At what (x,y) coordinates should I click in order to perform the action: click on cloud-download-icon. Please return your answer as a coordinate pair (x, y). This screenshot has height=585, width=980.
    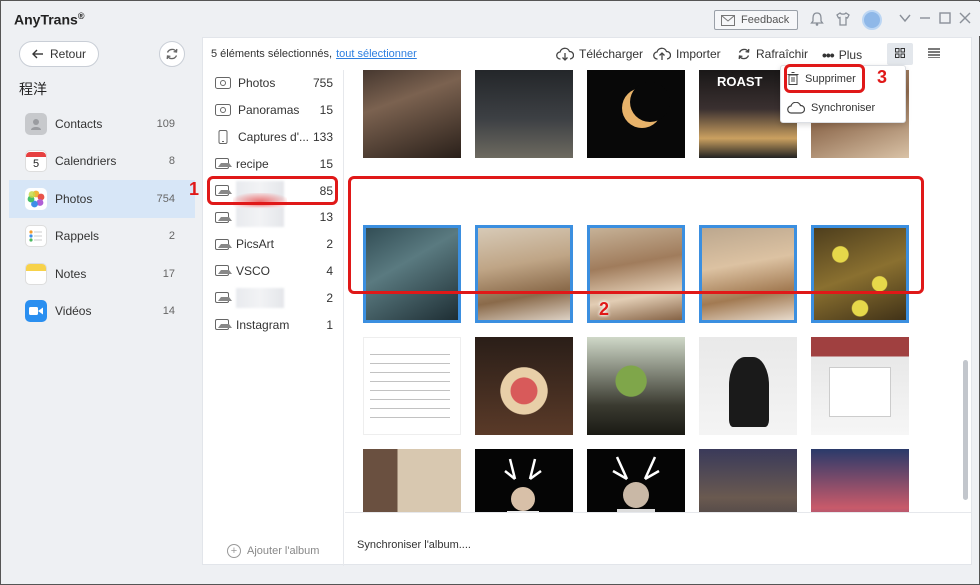
    Looking at the image, I should click on (565, 54).